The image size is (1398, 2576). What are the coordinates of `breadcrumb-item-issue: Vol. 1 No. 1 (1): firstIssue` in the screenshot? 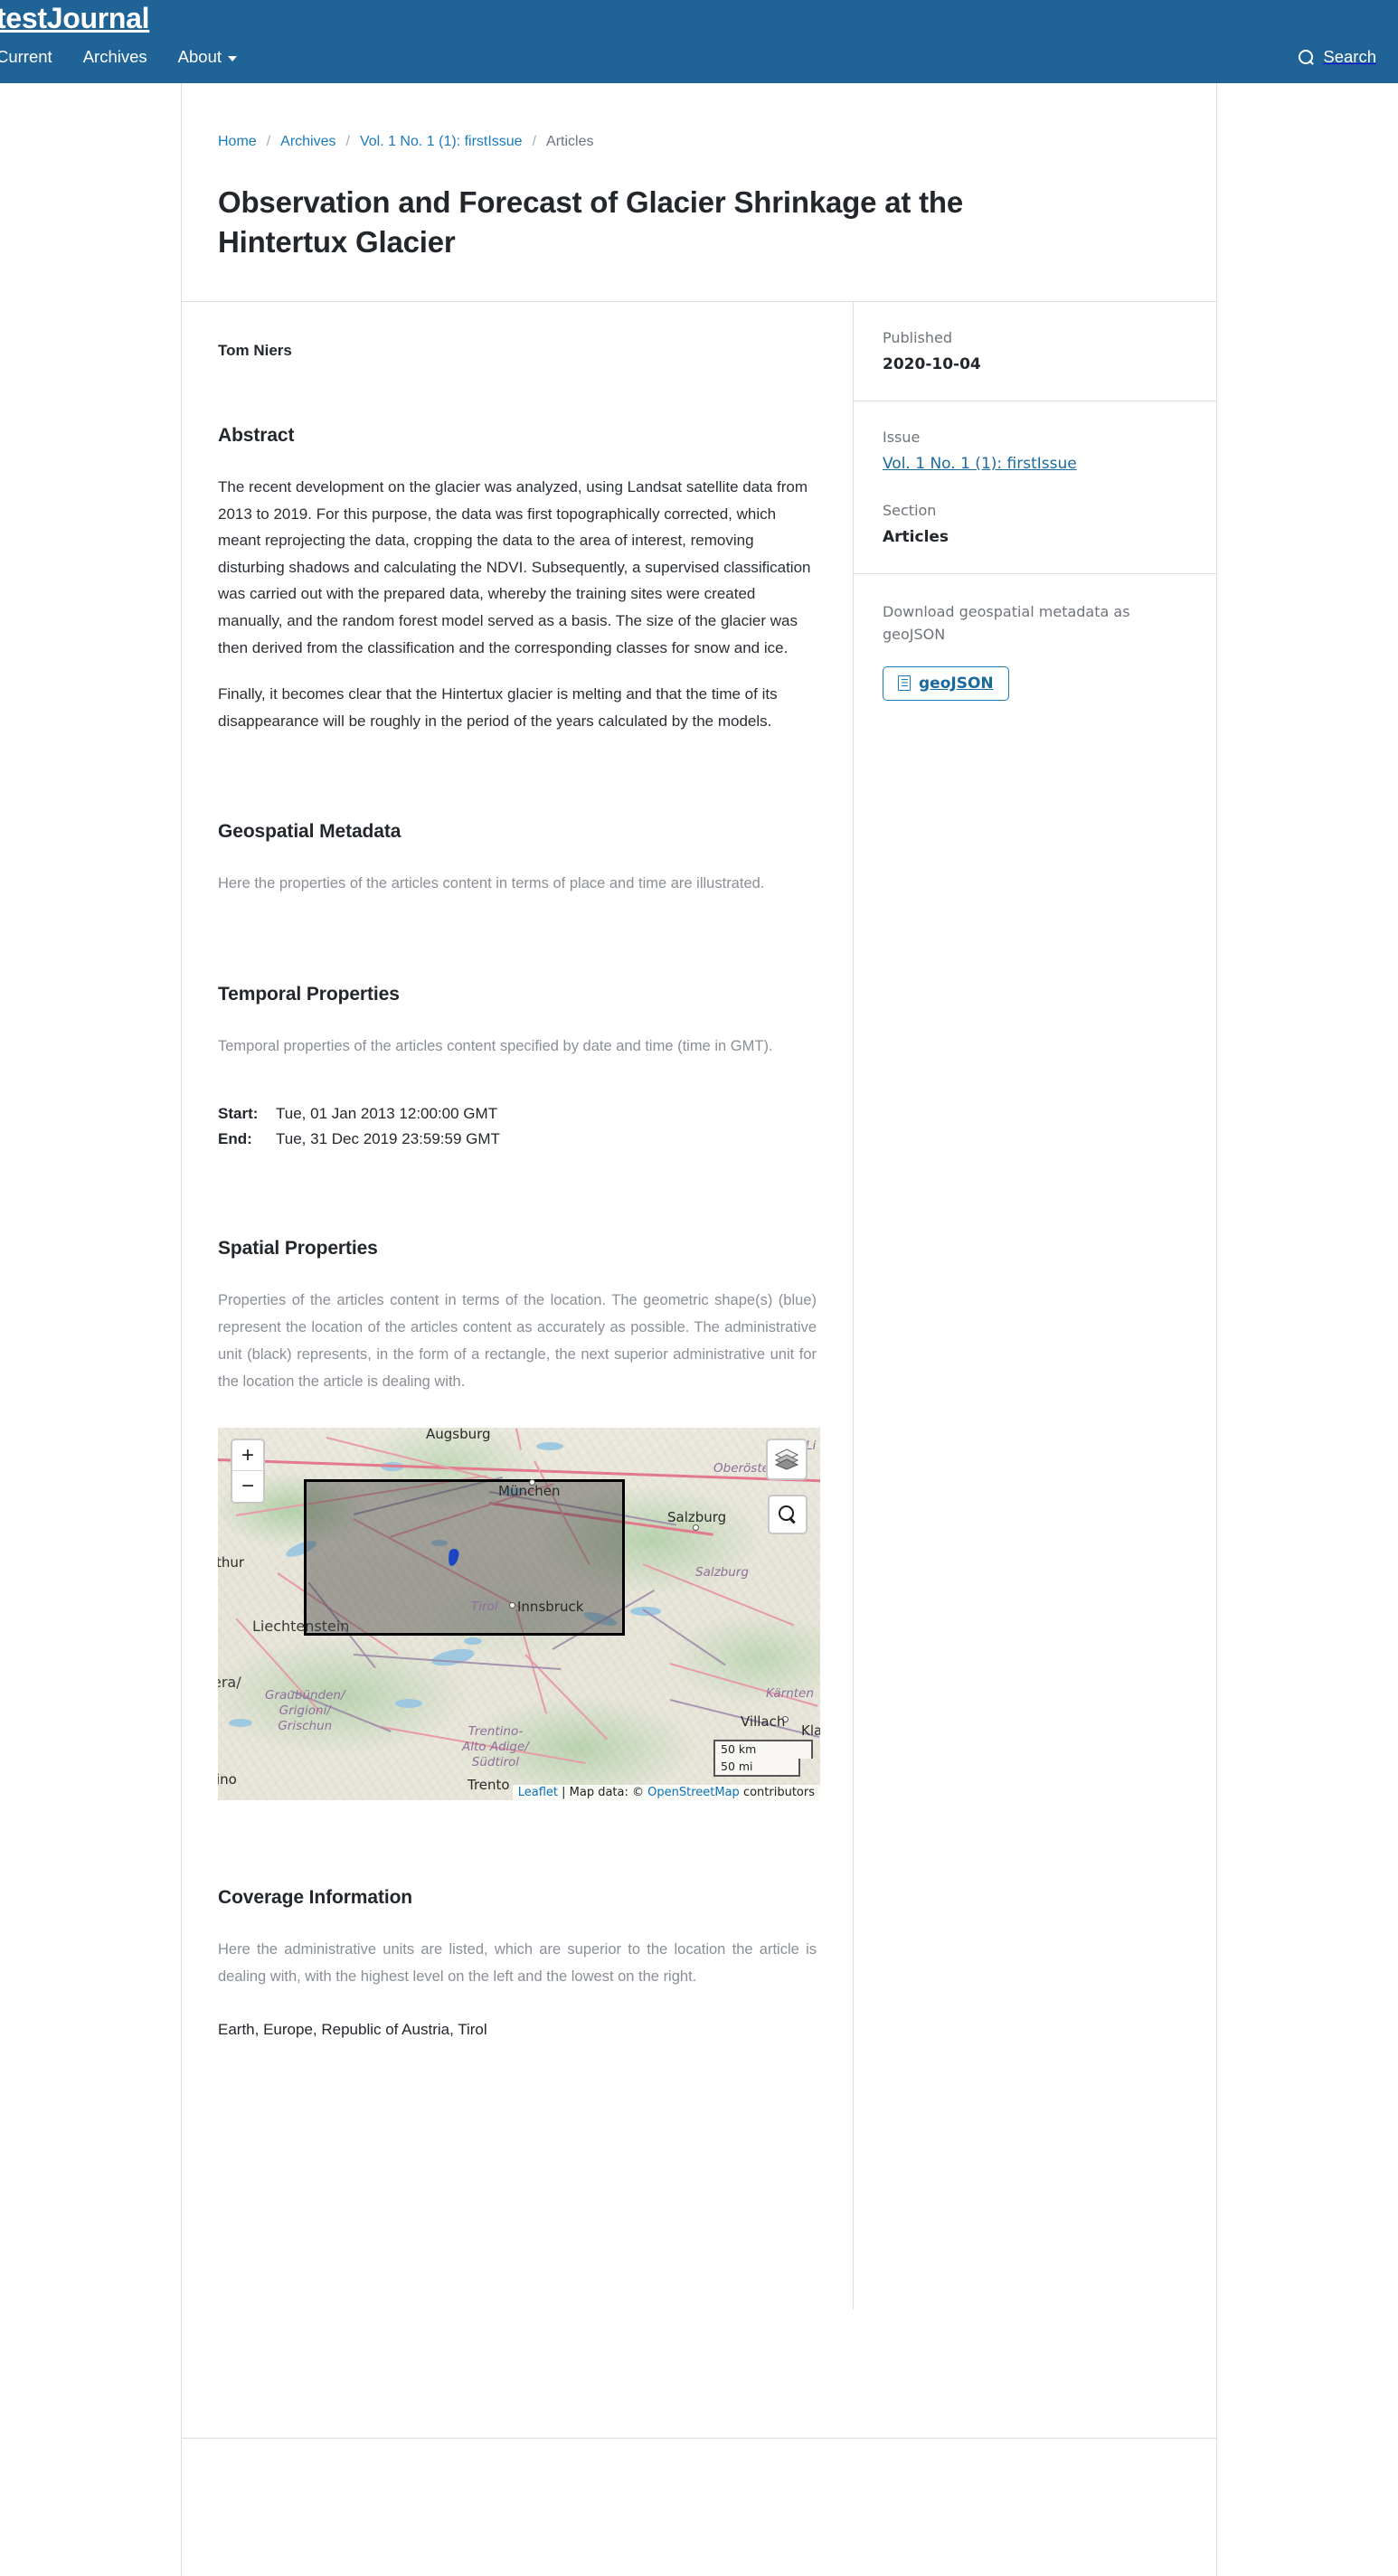 It's located at (441, 142).